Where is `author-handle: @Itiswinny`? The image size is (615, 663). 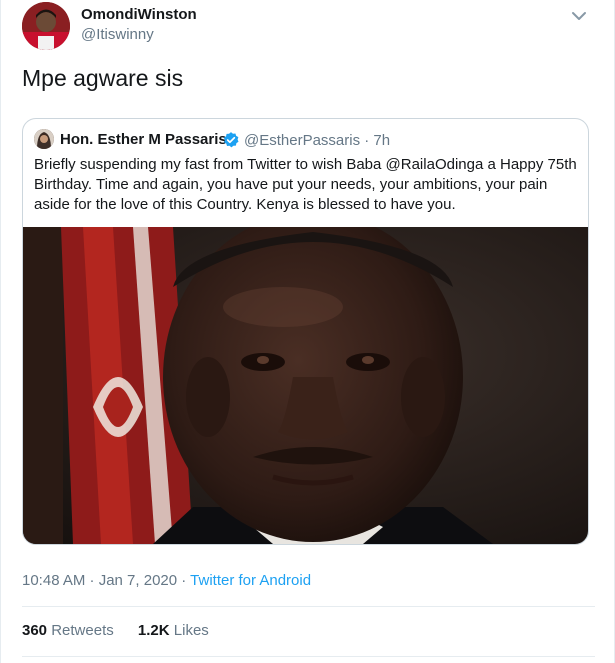
author-handle: @Itiswinny is located at coordinates (117, 34).